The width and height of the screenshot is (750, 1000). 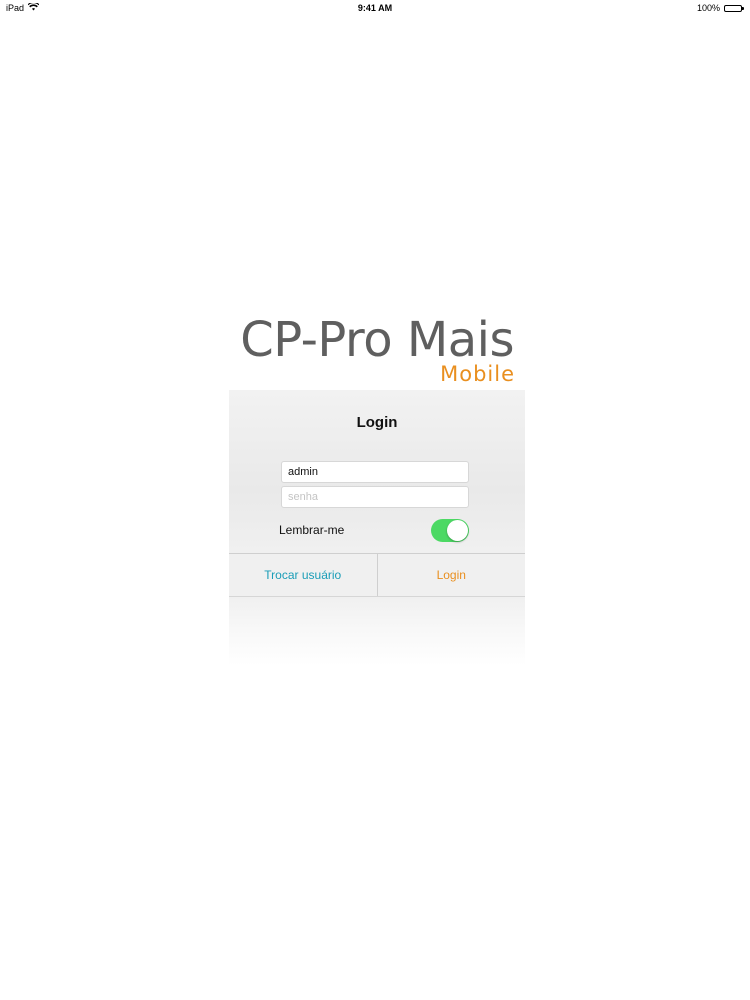 I want to click on battery-percent: 100%, so click(x=708, y=8).